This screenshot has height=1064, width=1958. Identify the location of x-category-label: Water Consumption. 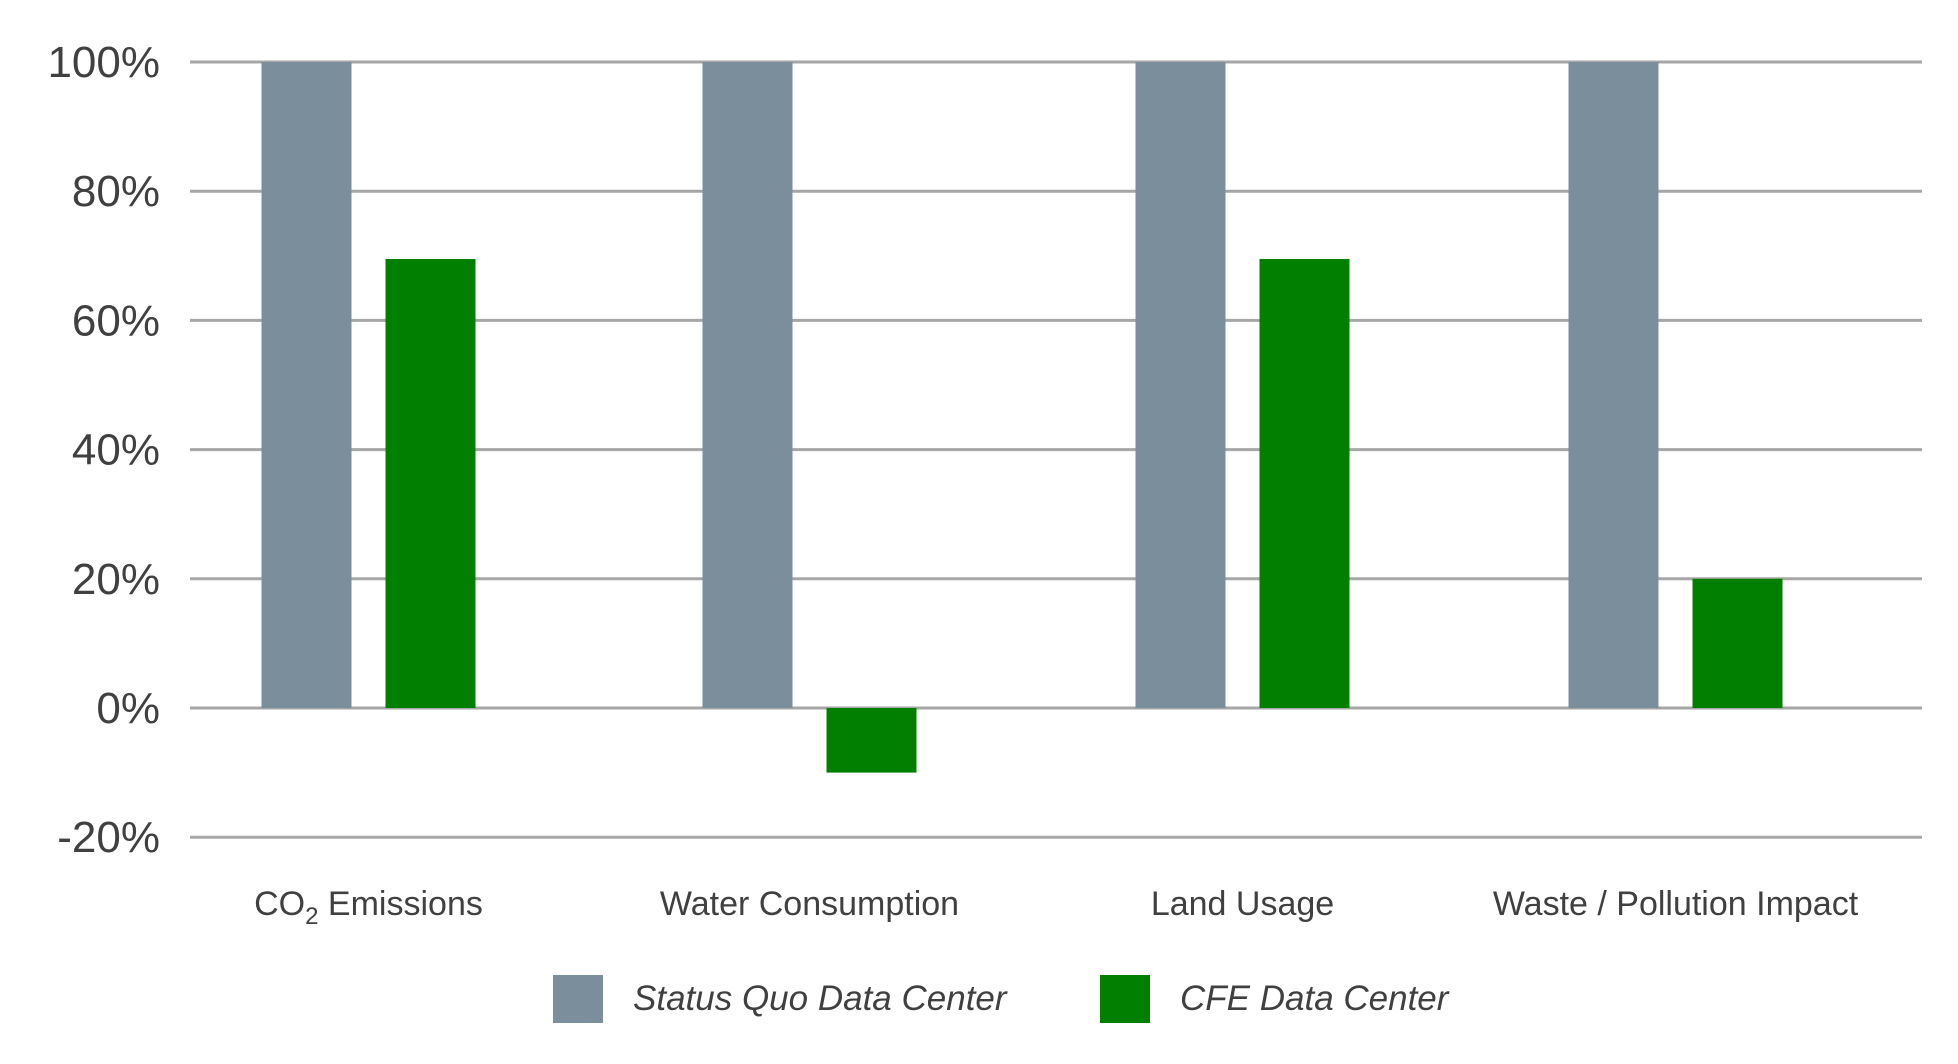
(809, 904).